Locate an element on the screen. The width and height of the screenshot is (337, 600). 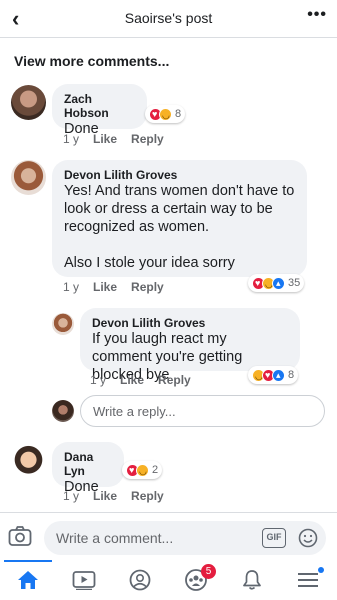
tab-notifications is located at coordinates (252, 580).